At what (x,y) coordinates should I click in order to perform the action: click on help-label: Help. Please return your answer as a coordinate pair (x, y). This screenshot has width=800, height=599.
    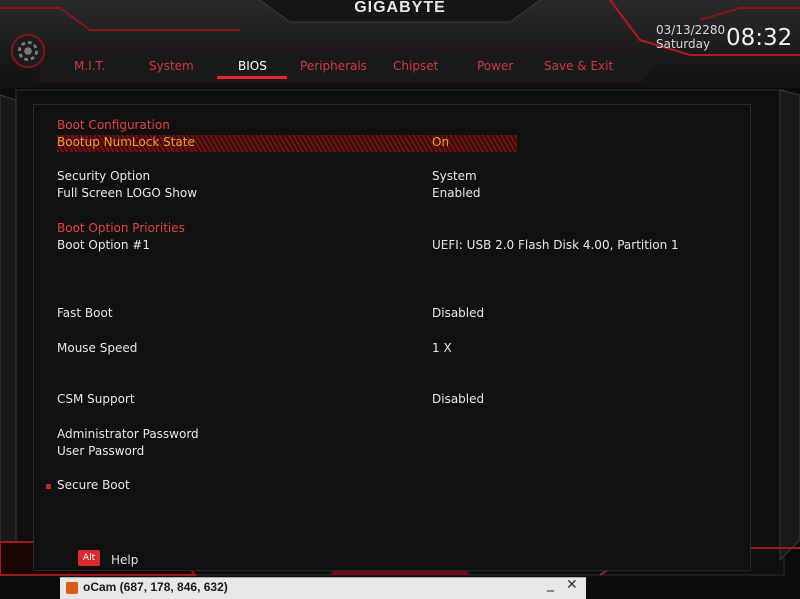
    Looking at the image, I should click on (124, 560).